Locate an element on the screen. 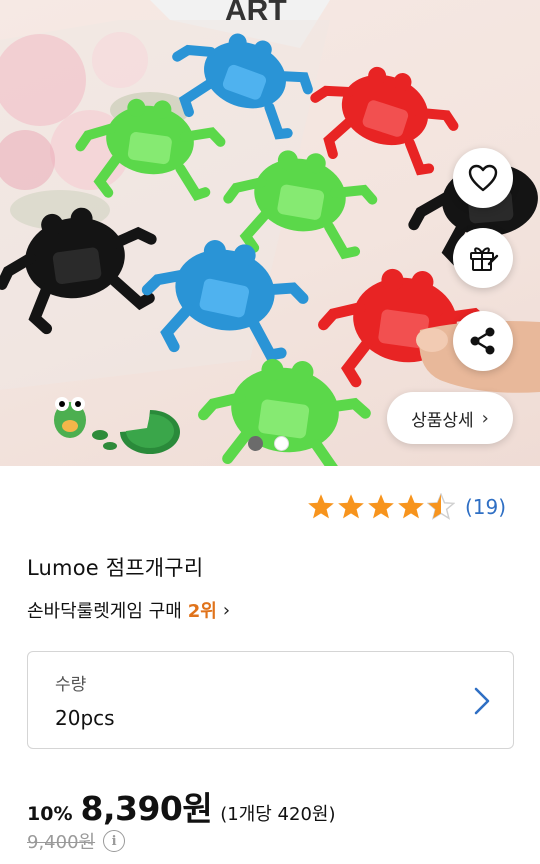 The image size is (540, 864). rating-stars is located at coordinates (381, 506).